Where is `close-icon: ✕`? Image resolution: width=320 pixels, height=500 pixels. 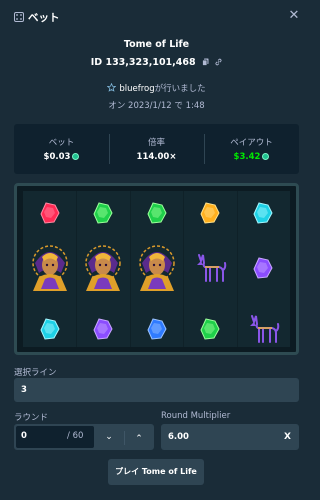 close-icon: ✕ is located at coordinates (294, 16).